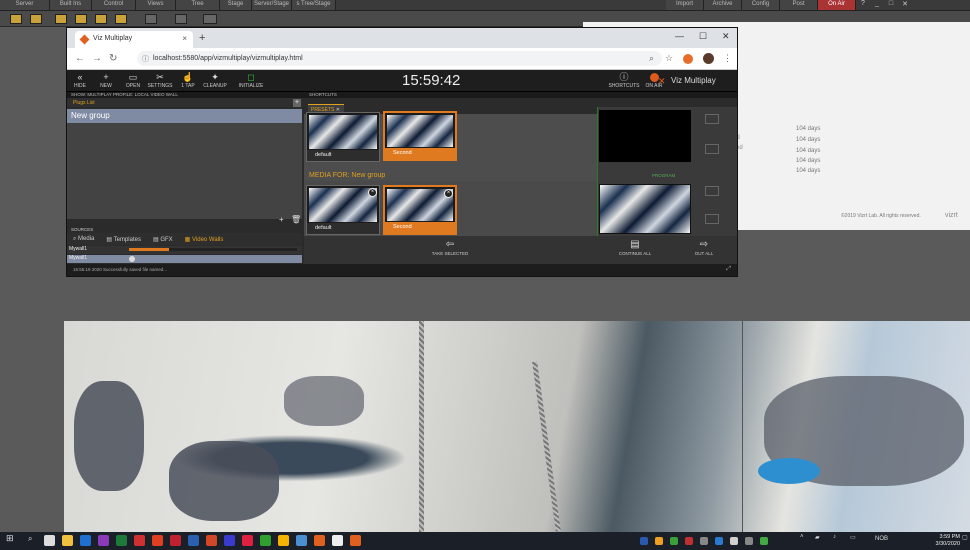  I want to click on continue-icon, so click(712, 191).